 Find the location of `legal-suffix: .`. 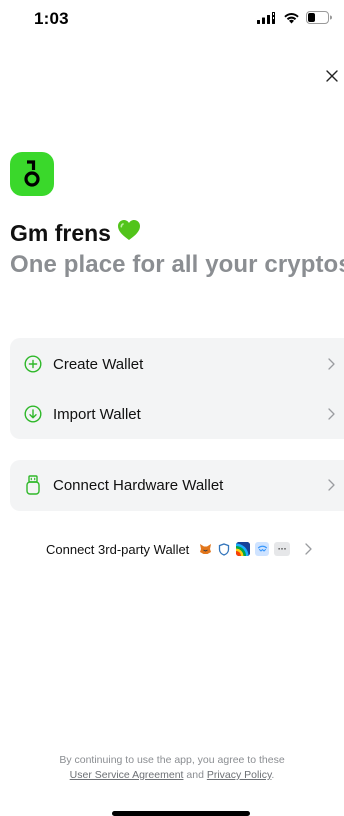

legal-suffix: . is located at coordinates (273, 775).